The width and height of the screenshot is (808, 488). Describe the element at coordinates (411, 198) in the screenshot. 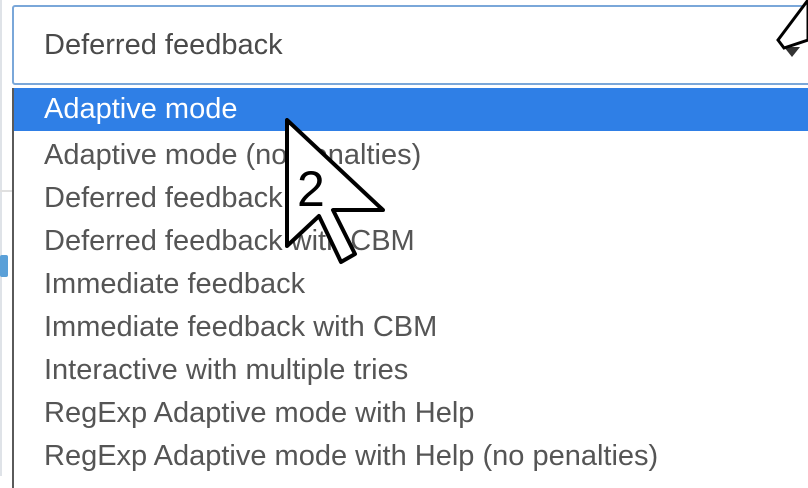

I see `option-deferred-feedback: Deferred feedback` at that location.